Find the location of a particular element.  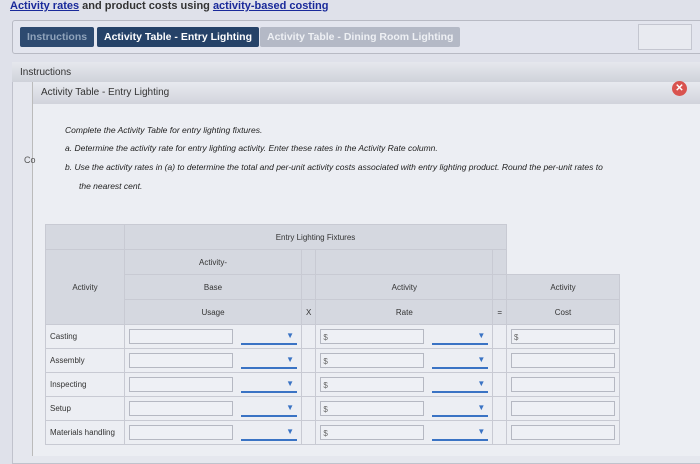

row-label: Materials handling is located at coordinates (85, 432).